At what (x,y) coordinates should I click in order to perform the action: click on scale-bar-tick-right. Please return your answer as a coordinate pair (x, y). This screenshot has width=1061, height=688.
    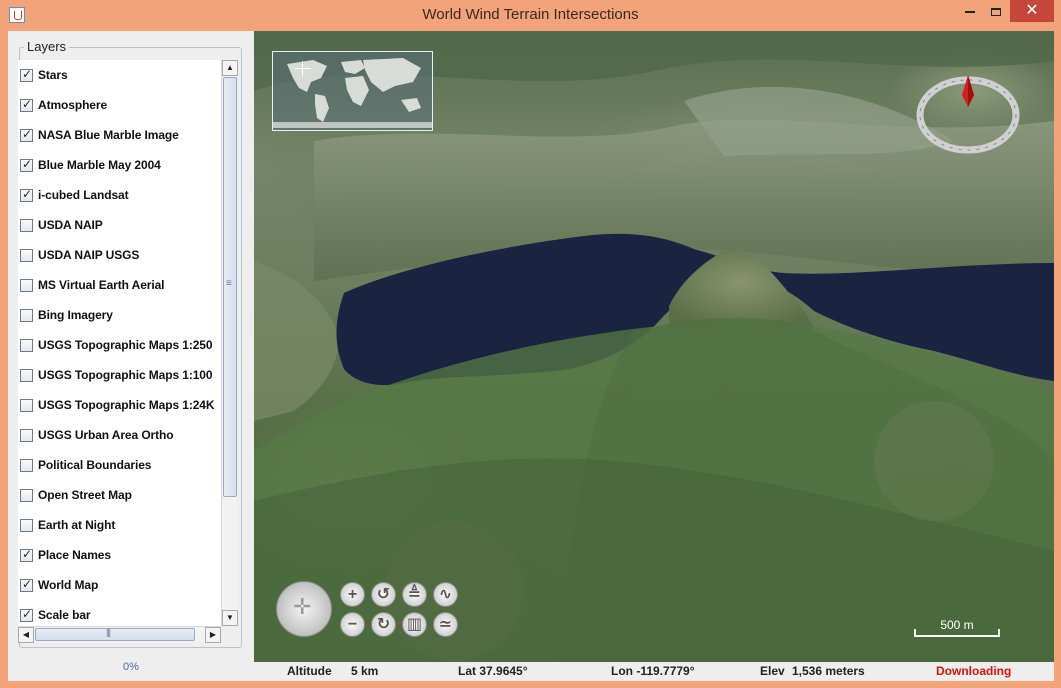
    Looking at the image, I should click on (999, 633).